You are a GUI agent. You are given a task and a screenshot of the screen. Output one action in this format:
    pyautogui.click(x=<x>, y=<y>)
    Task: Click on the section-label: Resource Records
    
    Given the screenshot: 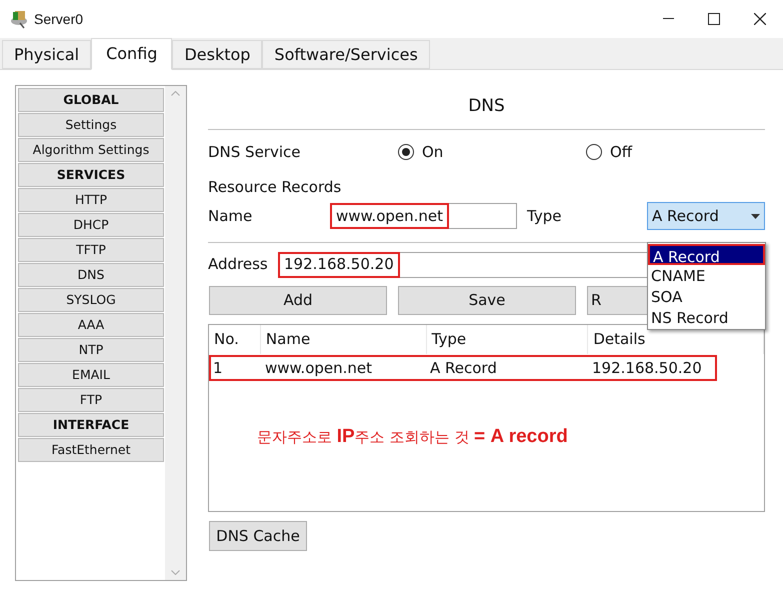 What is the action you would take?
    pyautogui.click(x=275, y=187)
    